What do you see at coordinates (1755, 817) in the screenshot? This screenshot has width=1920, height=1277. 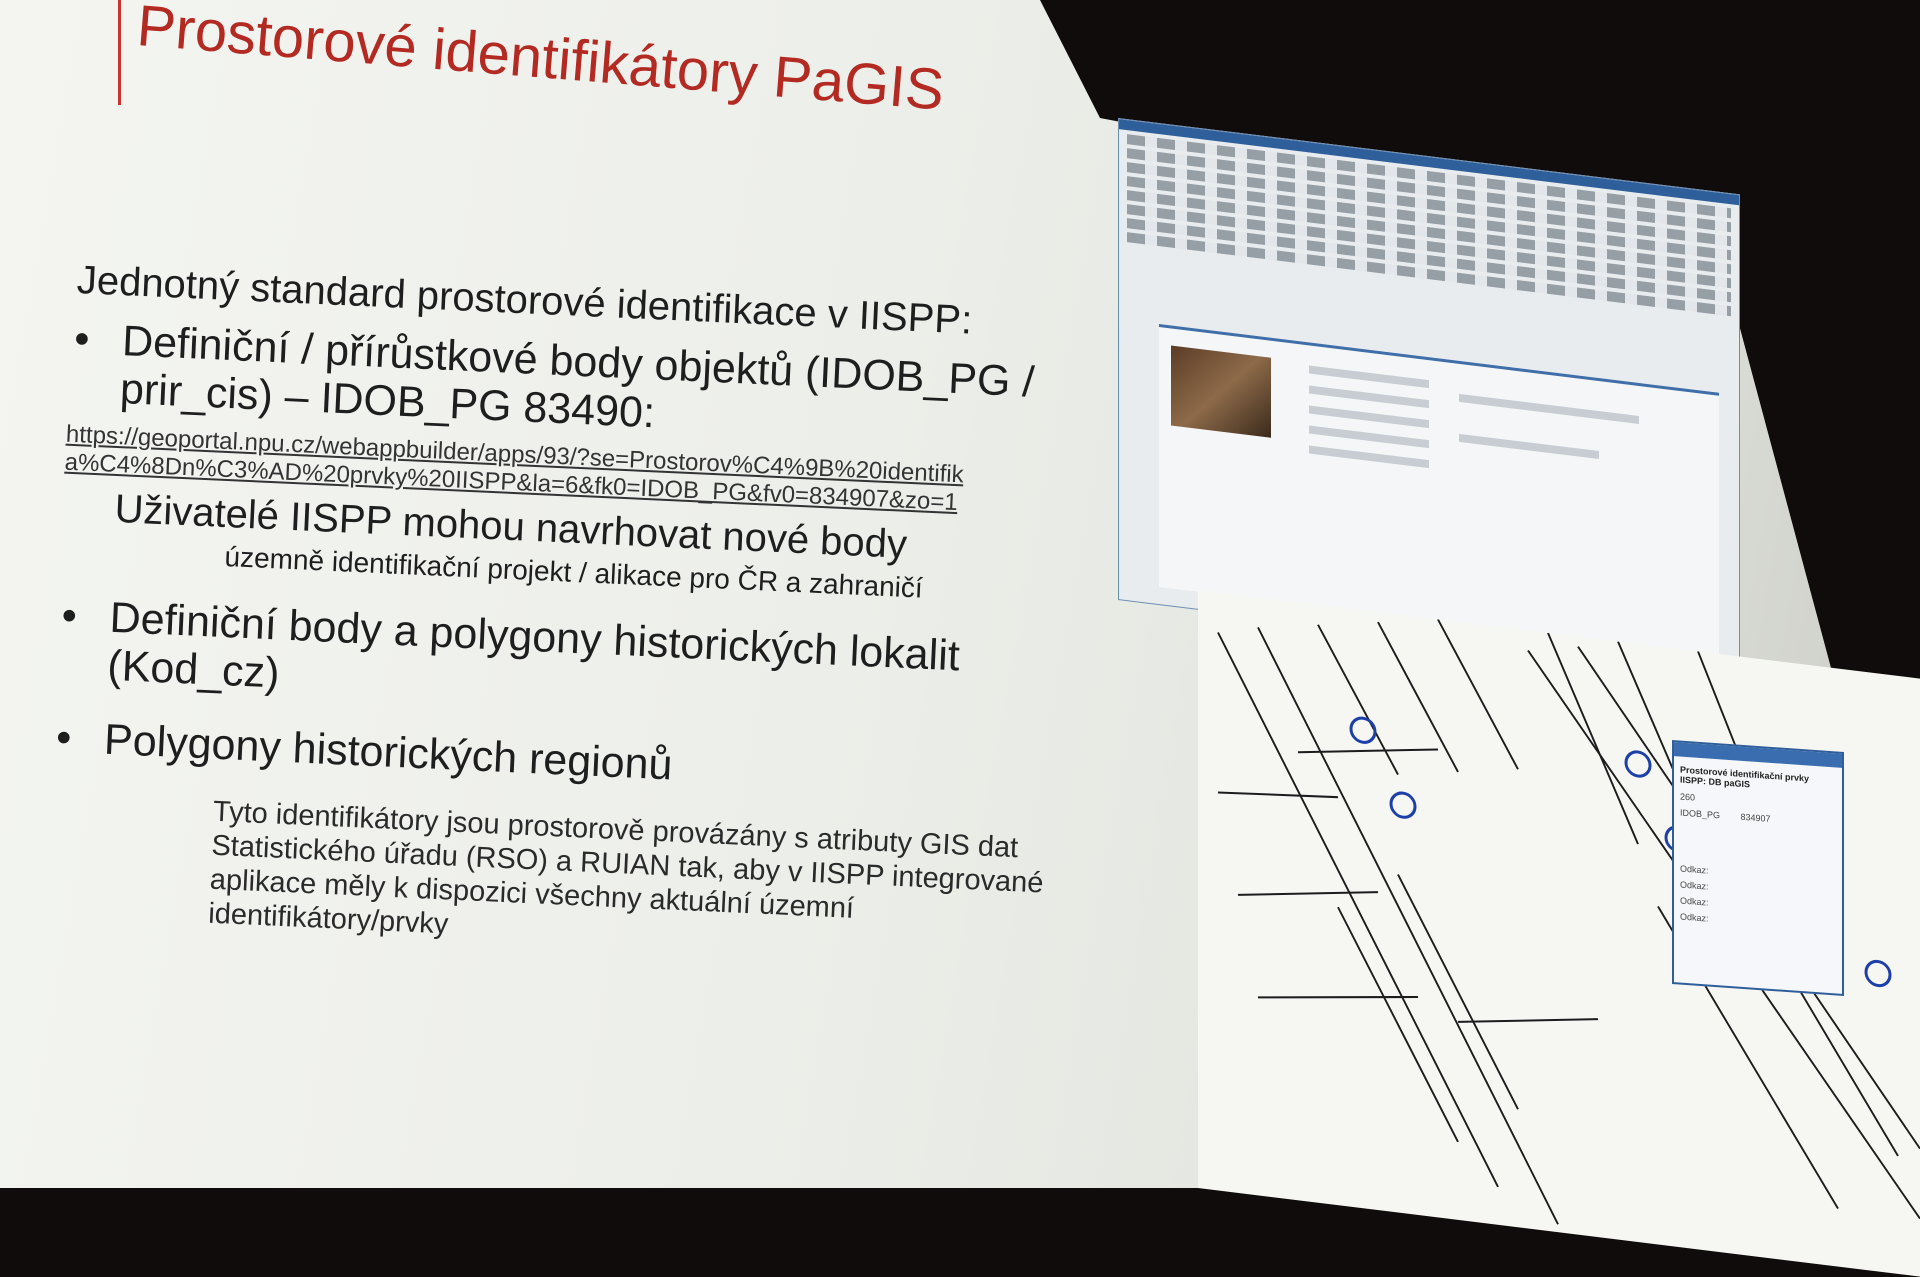 I see `popup-idob-value: 834907` at bounding box center [1755, 817].